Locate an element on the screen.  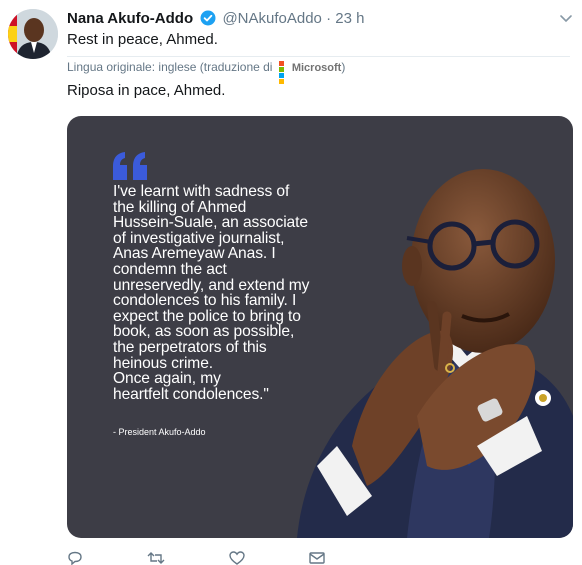
heart-icon is located at coordinates (237, 558).